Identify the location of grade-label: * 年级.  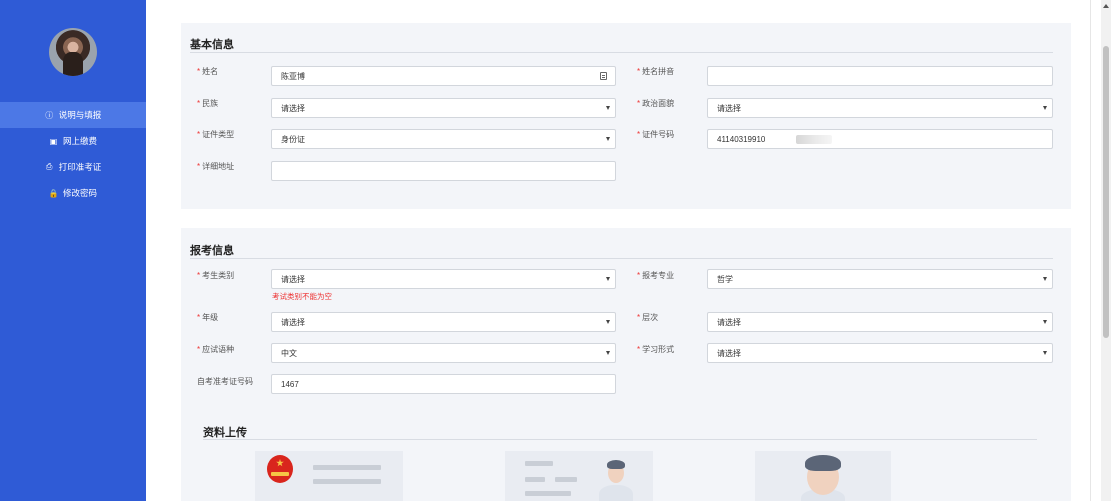
(207, 317).